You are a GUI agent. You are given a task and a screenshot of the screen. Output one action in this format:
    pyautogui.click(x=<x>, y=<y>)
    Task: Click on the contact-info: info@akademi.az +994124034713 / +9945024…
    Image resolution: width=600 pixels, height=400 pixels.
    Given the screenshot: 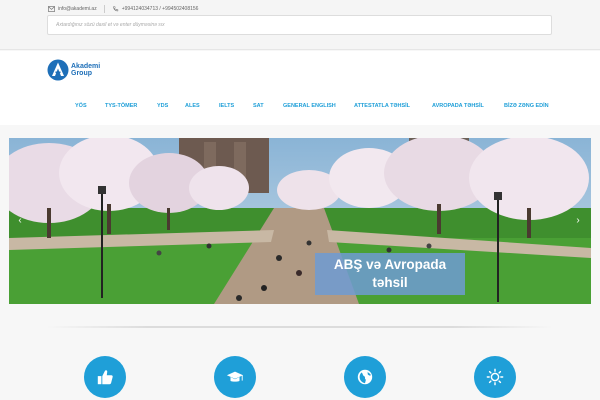 What is the action you would take?
    pyautogui.click(x=123, y=9)
    